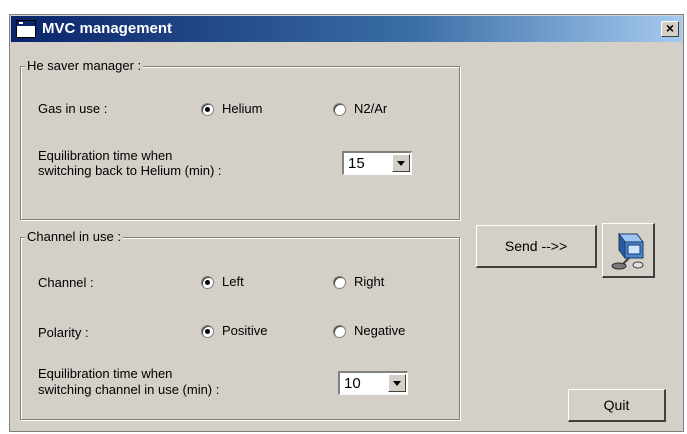 This screenshot has height=434, width=687. I want to click on channel-legend: Channel in use :, so click(74, 236).